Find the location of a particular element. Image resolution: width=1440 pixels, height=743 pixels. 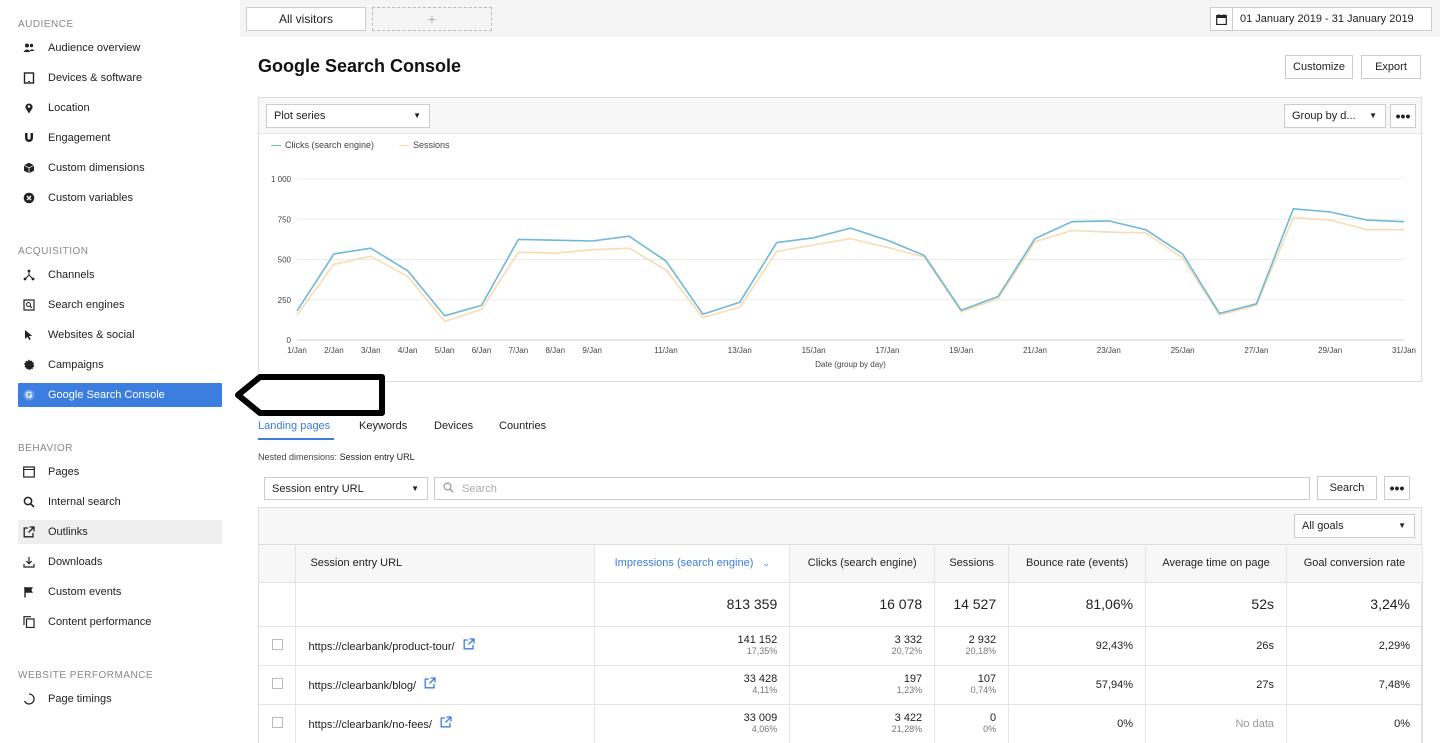

legend-item-sessions: Sessions is located at coordinates (424, 145).